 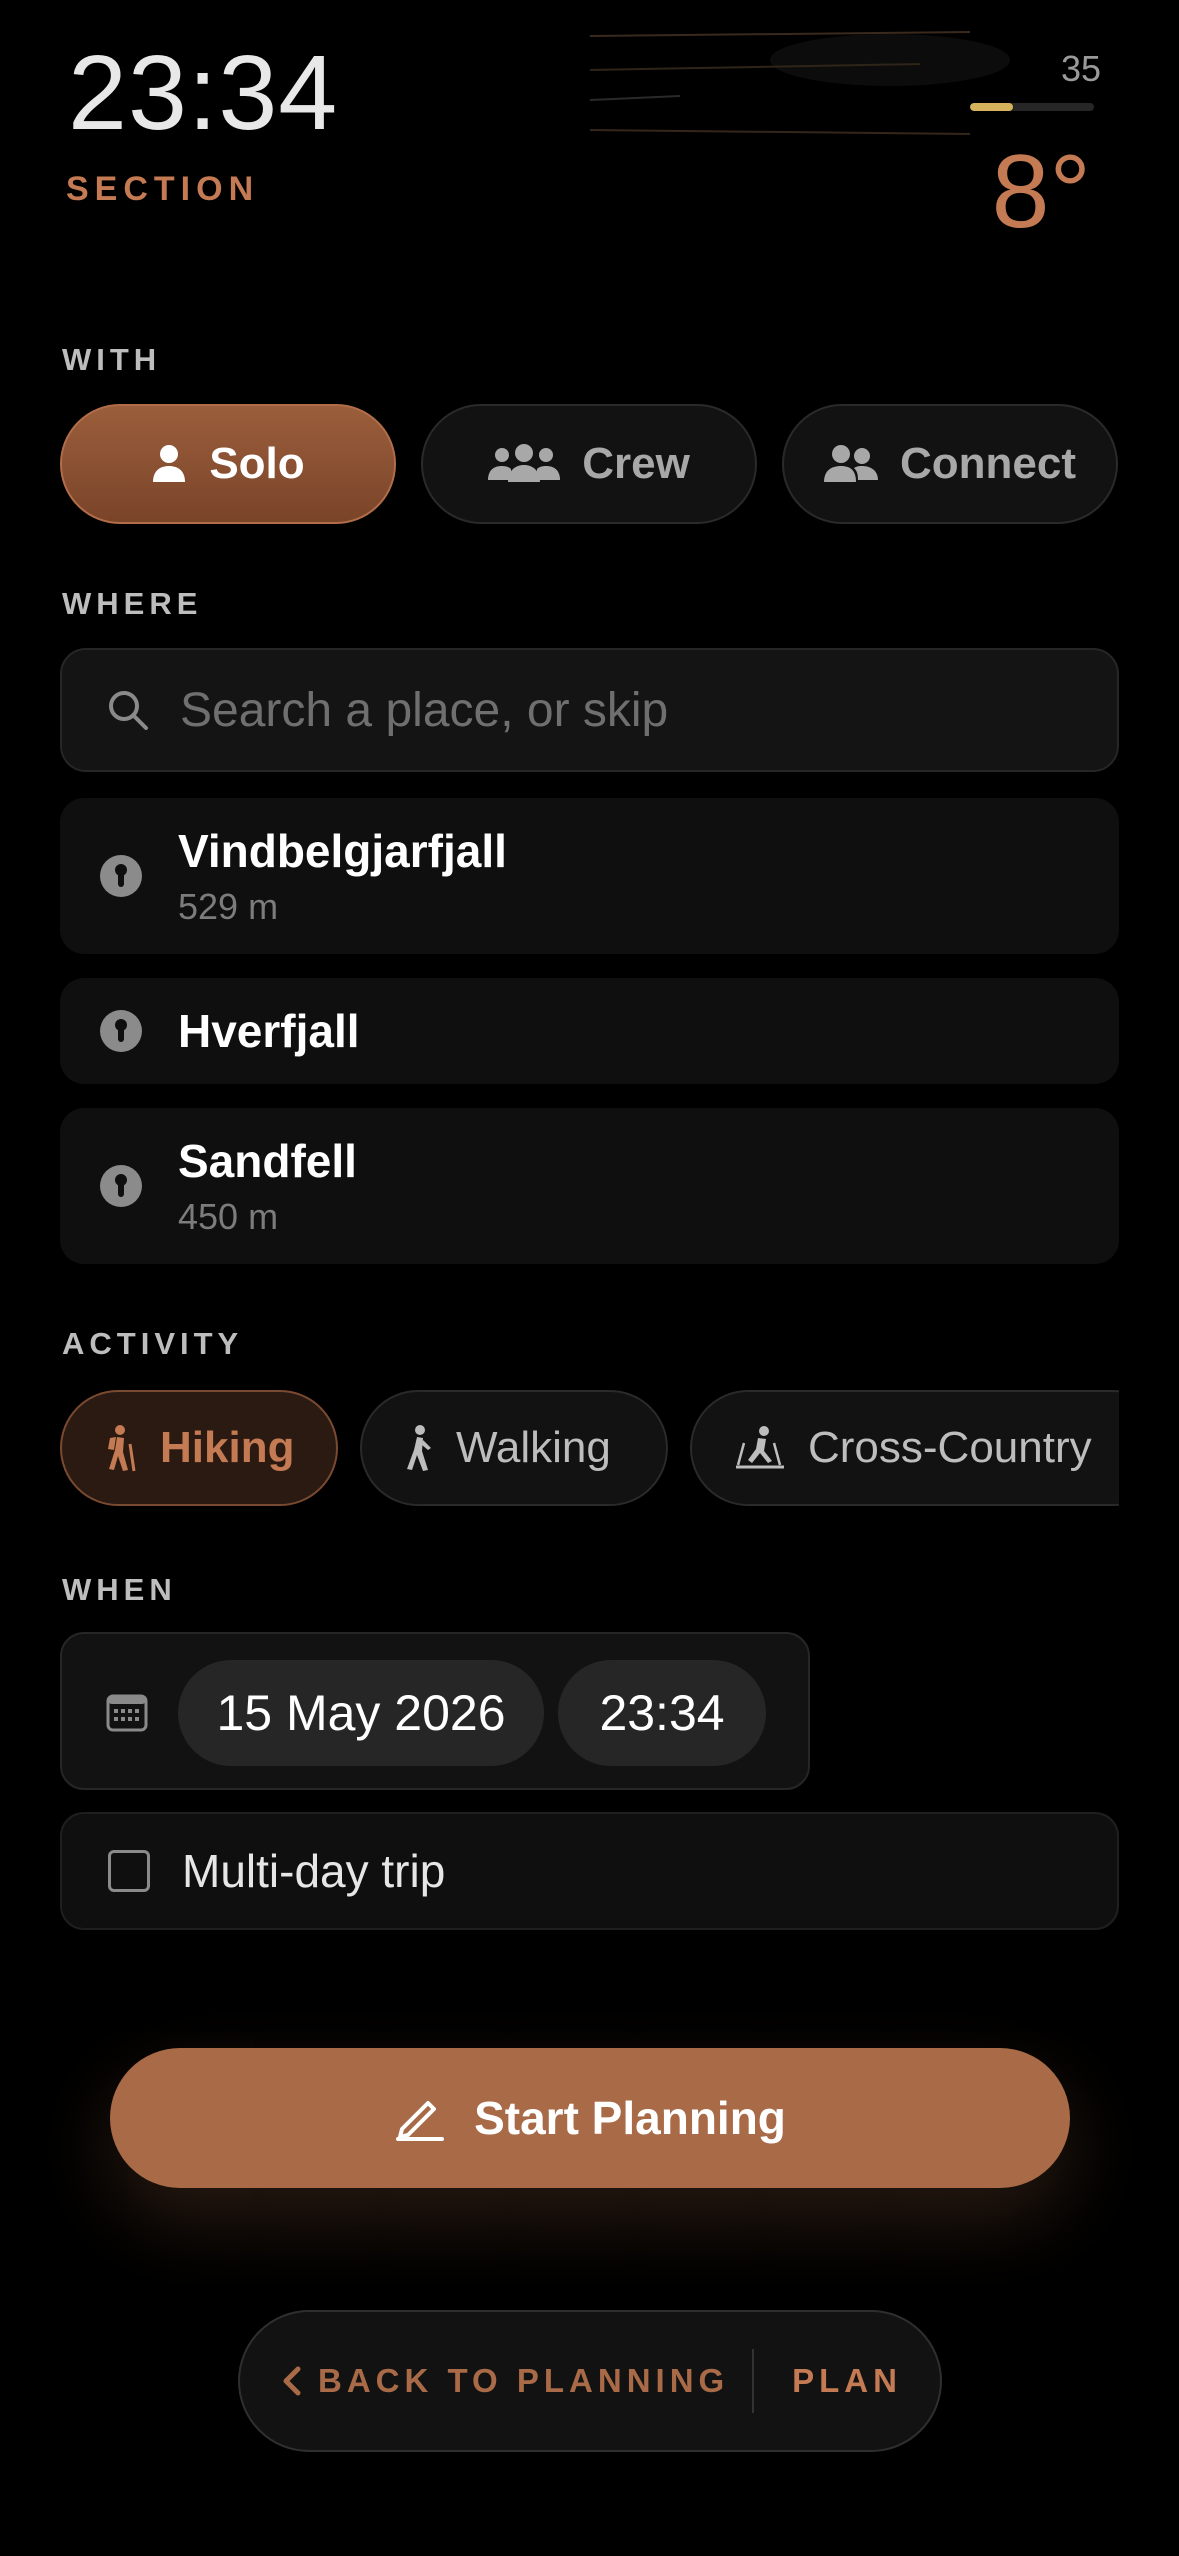 I want to click on activity-cross-country-label: Cross-Country, so click(x=950, y=1447).